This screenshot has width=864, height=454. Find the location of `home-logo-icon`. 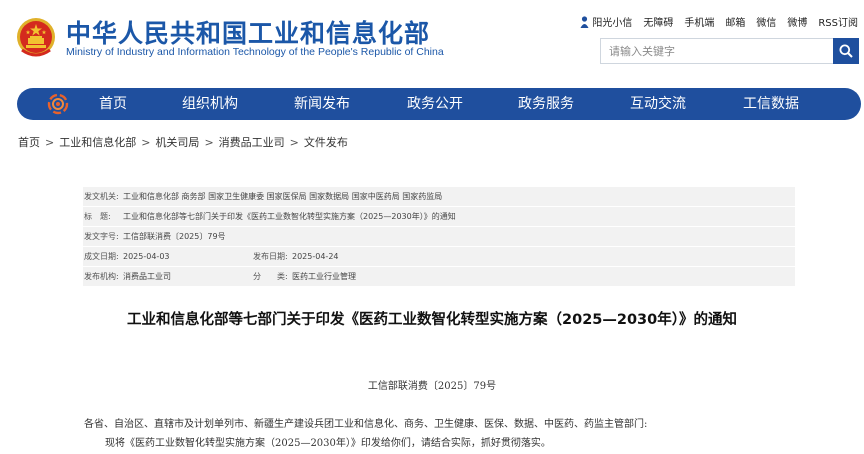

home-logo-icon is located at coordinates (58, 104).